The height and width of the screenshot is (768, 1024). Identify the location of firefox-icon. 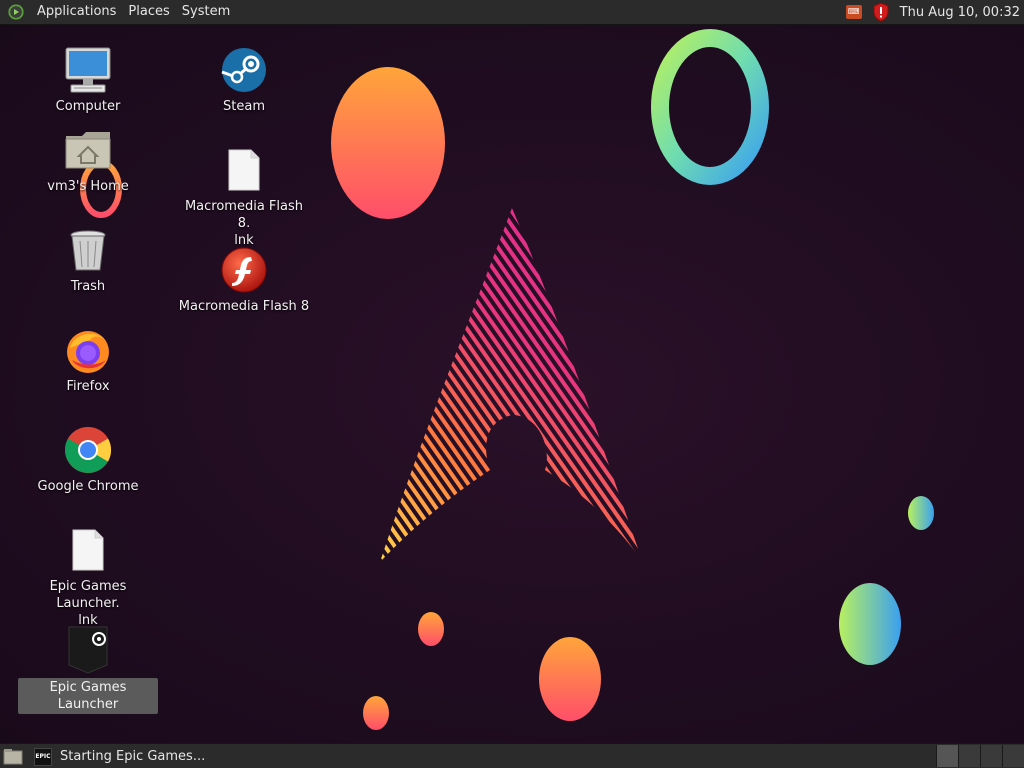
(88, 350).